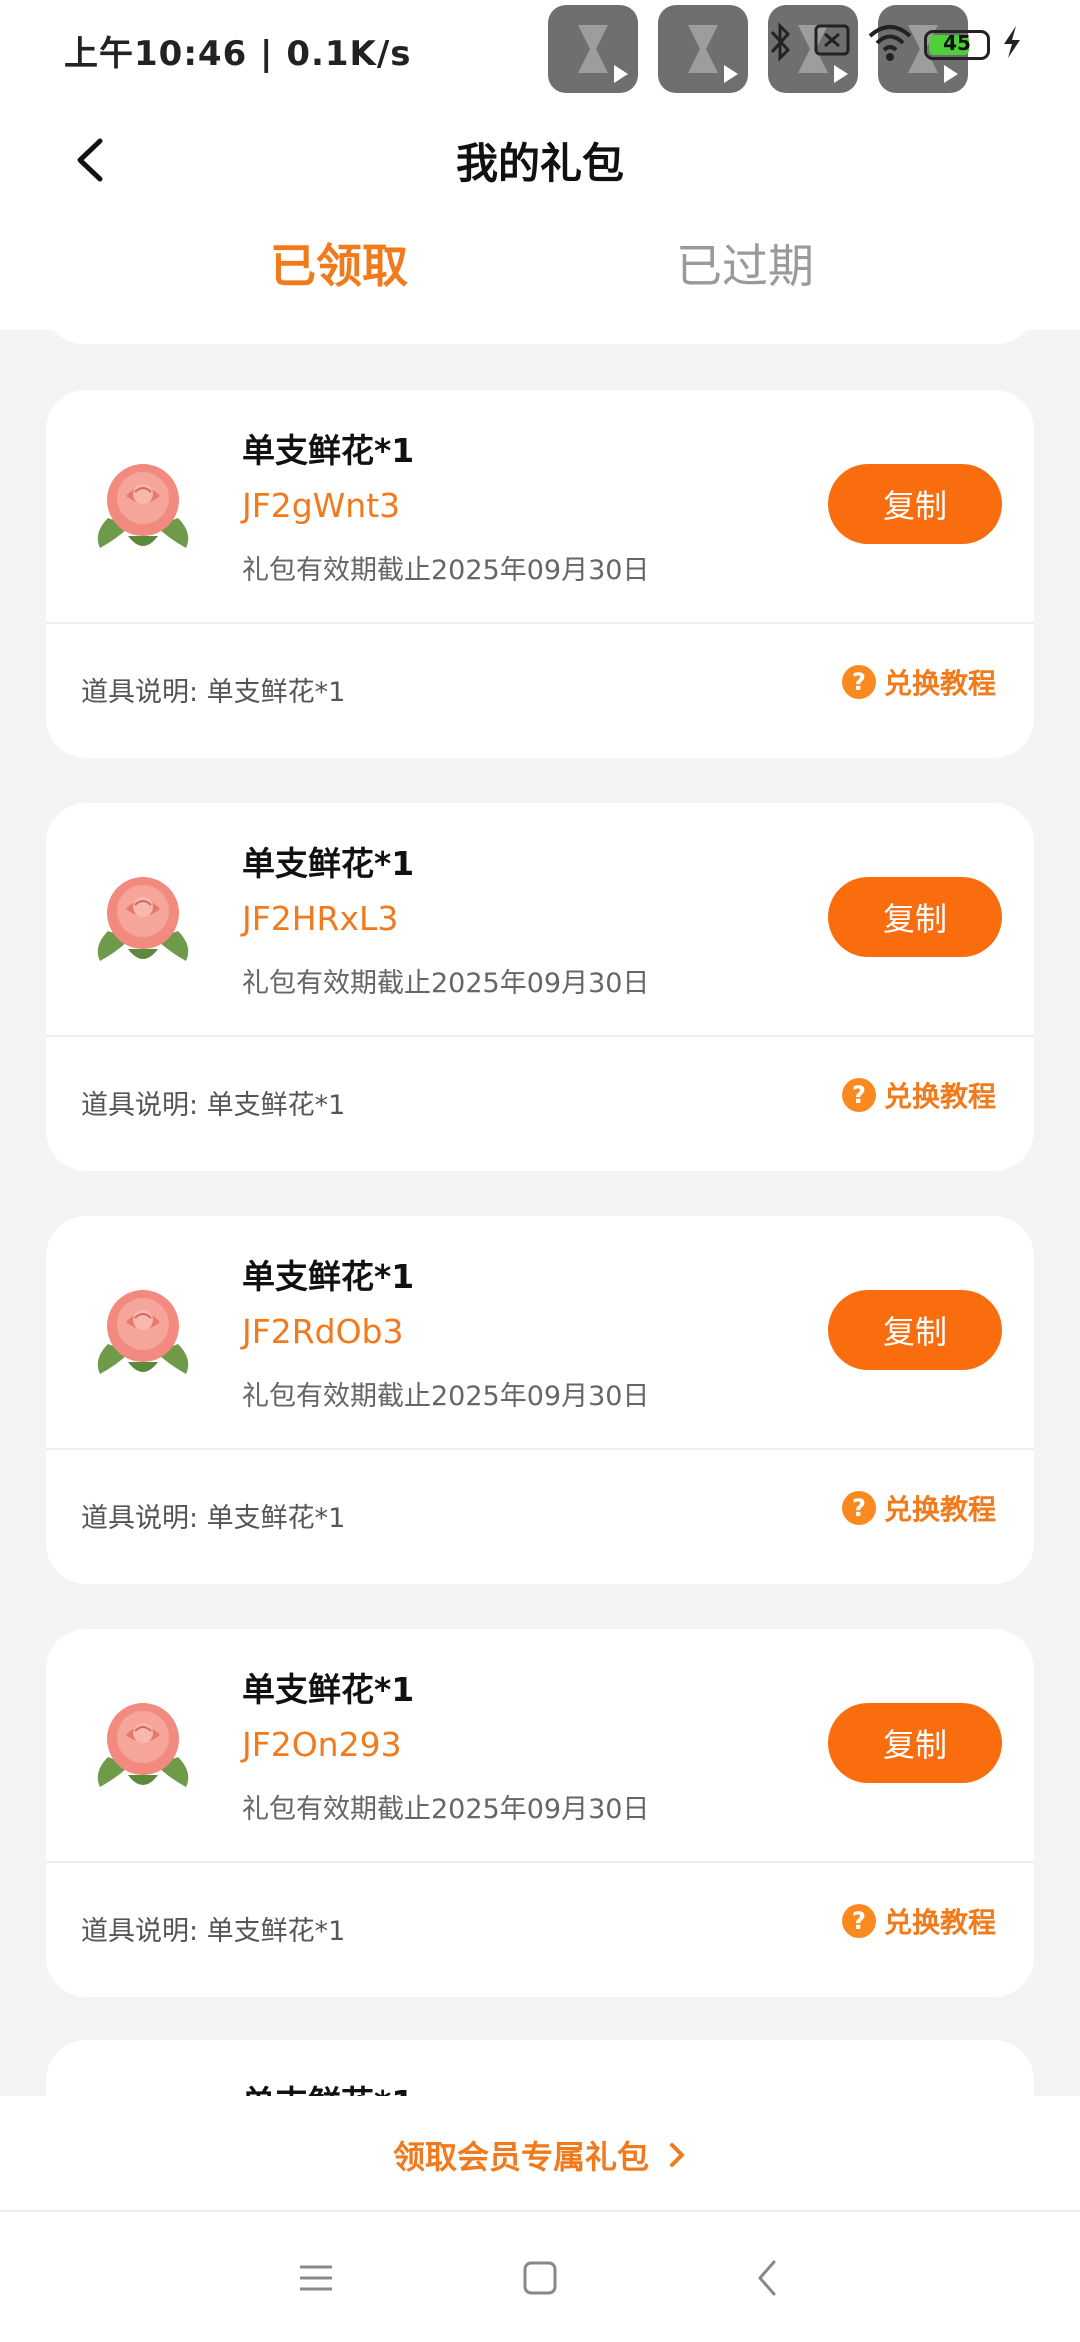 This screenshot has width=1080, height=2342. I want to click on charging-icon, so click(1012, 42).